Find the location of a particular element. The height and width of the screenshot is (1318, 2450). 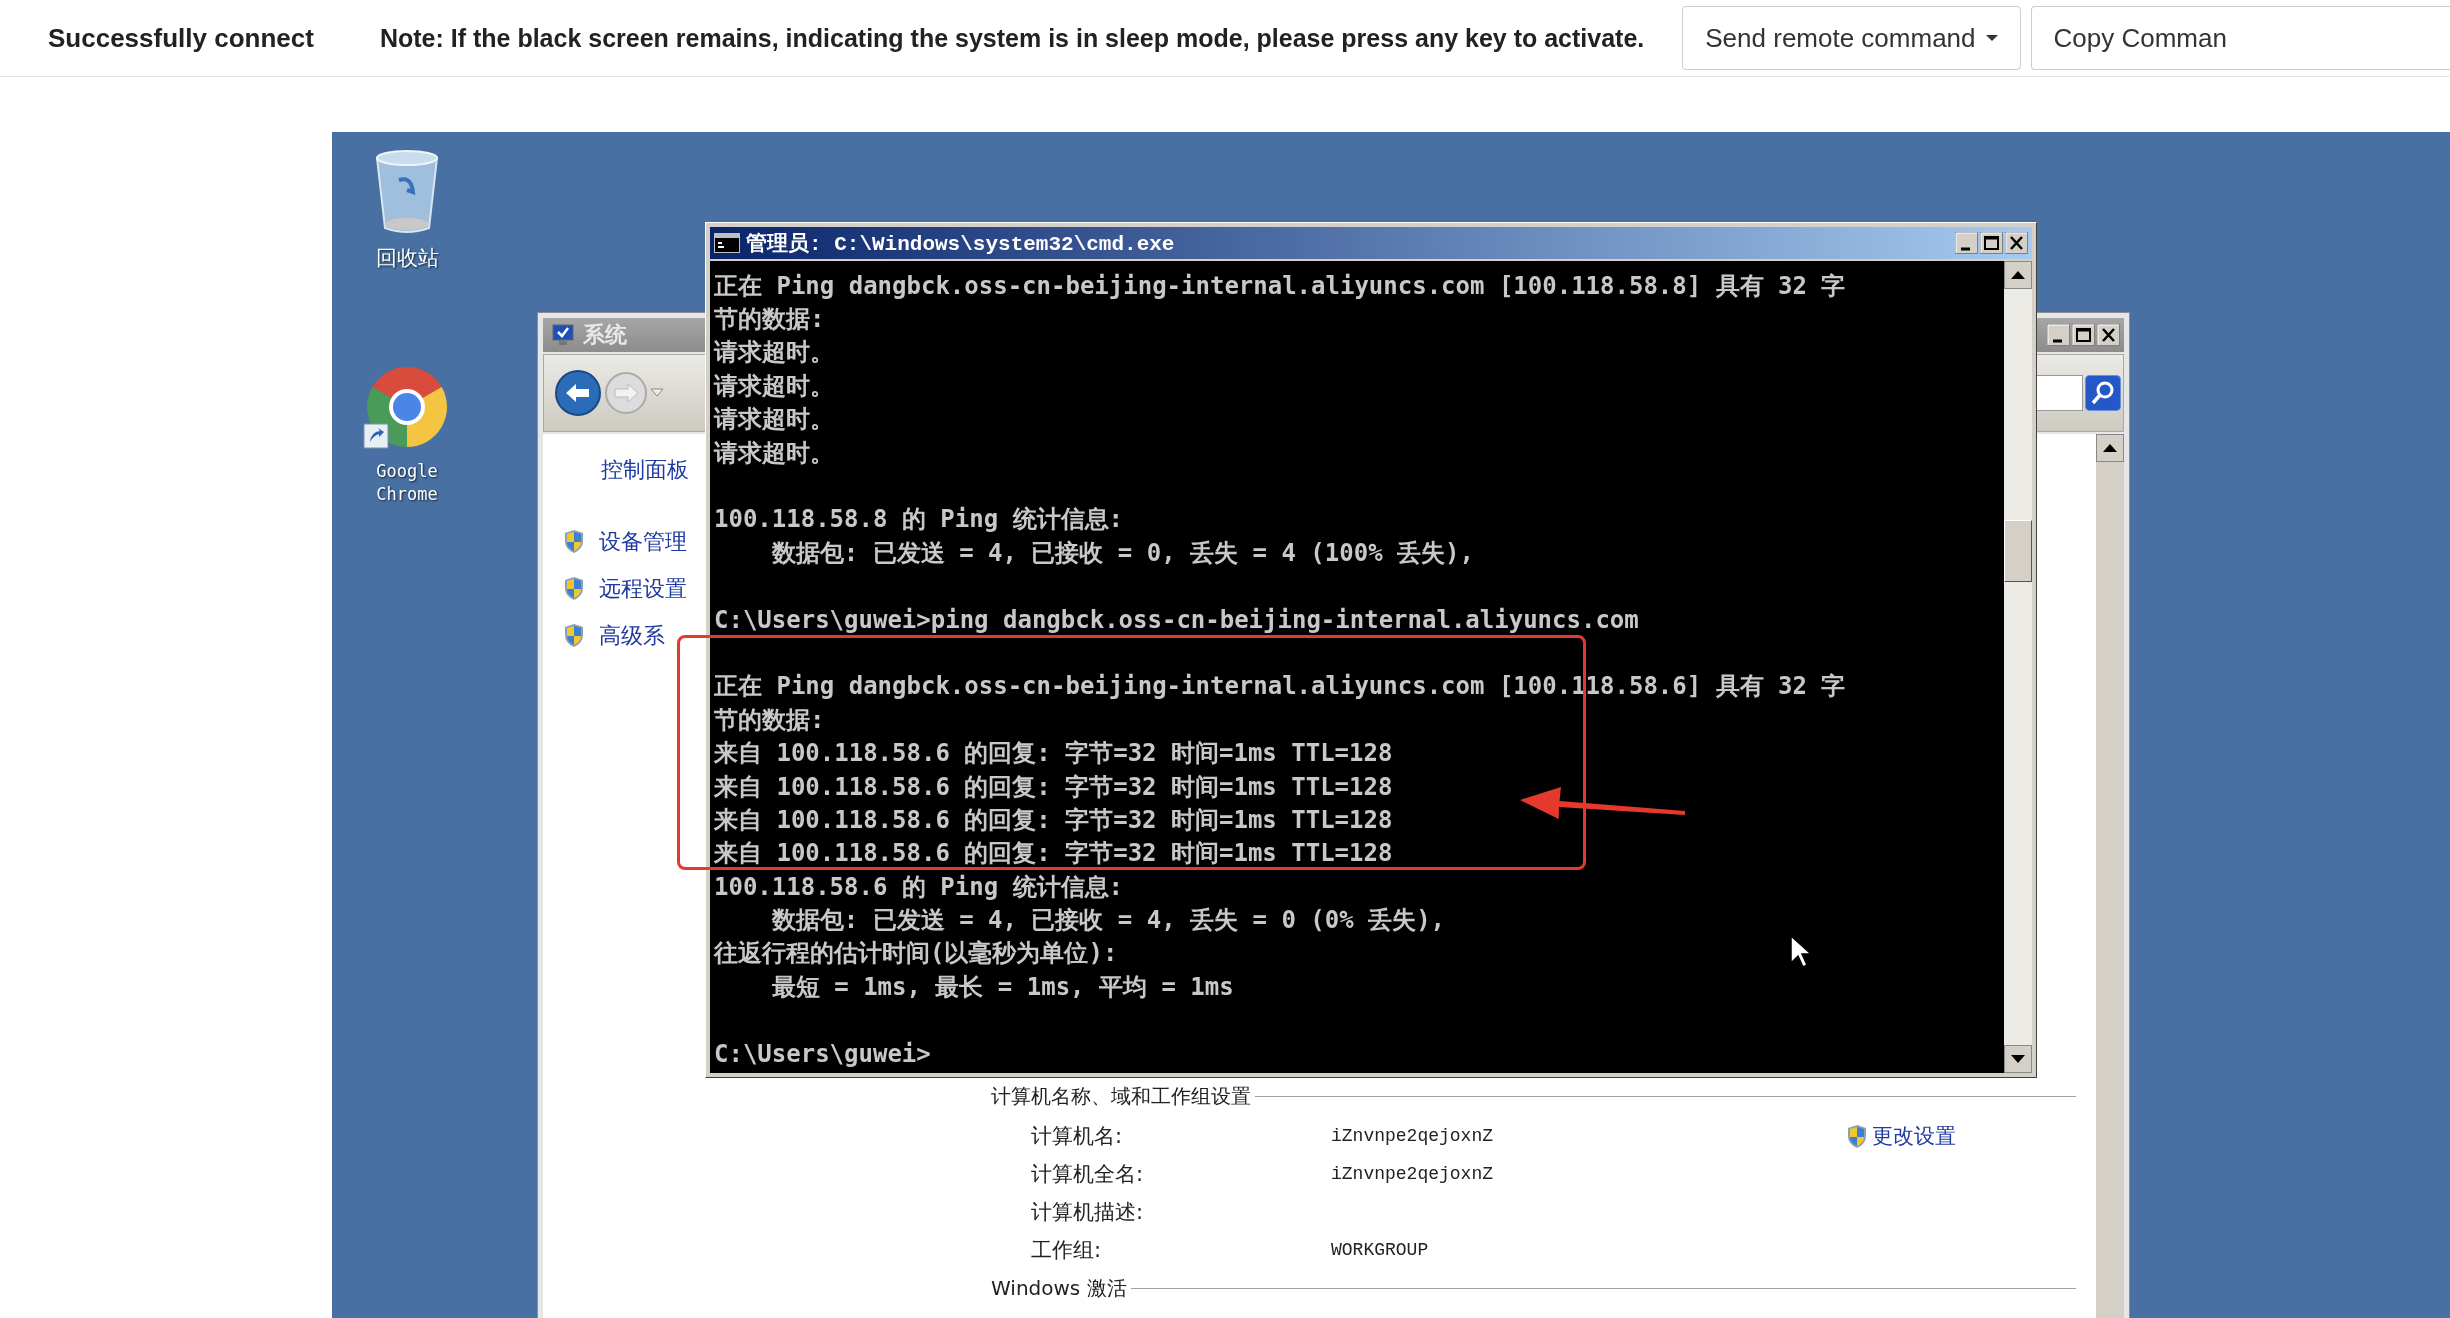

console-line: 往返行程的估计时间(以毫秒为单位): is located at coordinates (916, 953).